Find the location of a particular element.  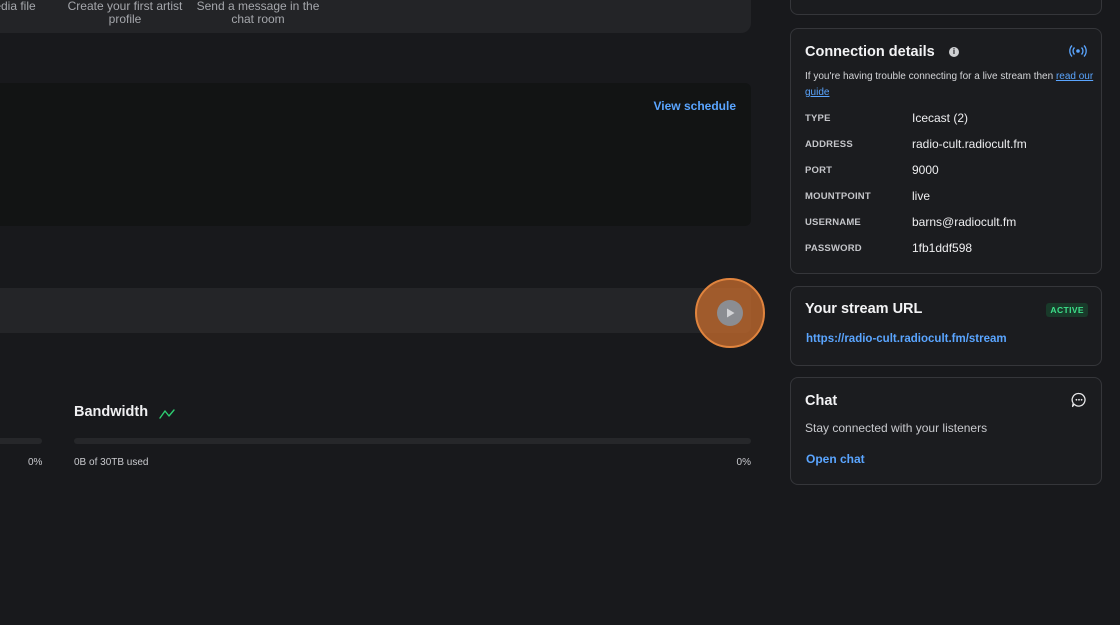

quick-action-label: Create your first artist profile is located at coordinates (125, 13).